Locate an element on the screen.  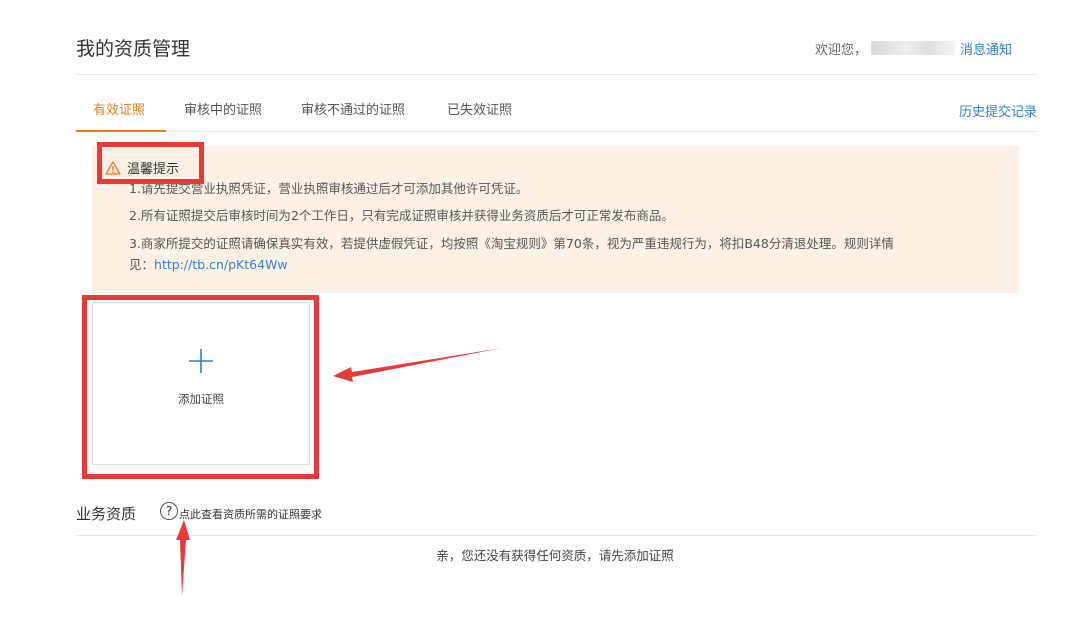
arrow-to-help-icon is located at coordinates (183, 558).